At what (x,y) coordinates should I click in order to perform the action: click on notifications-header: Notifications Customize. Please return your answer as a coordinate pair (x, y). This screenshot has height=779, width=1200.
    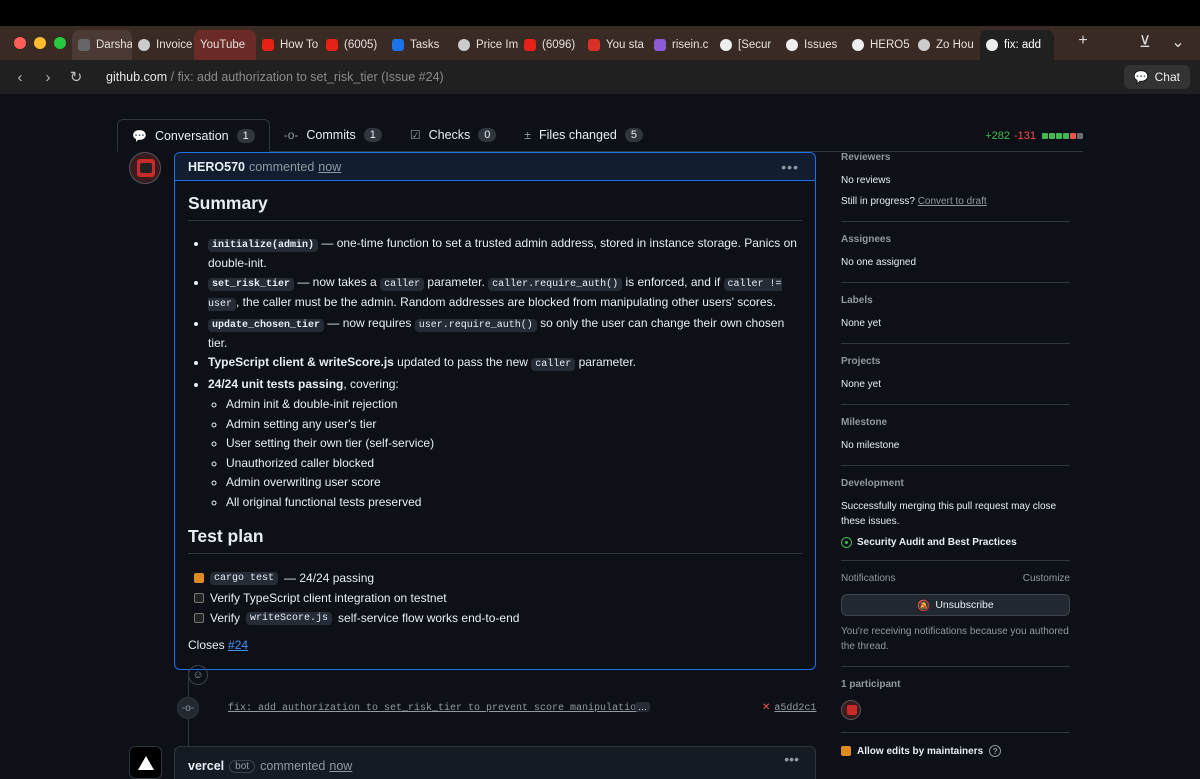
    Looking at the image, I should click on (955, 578).